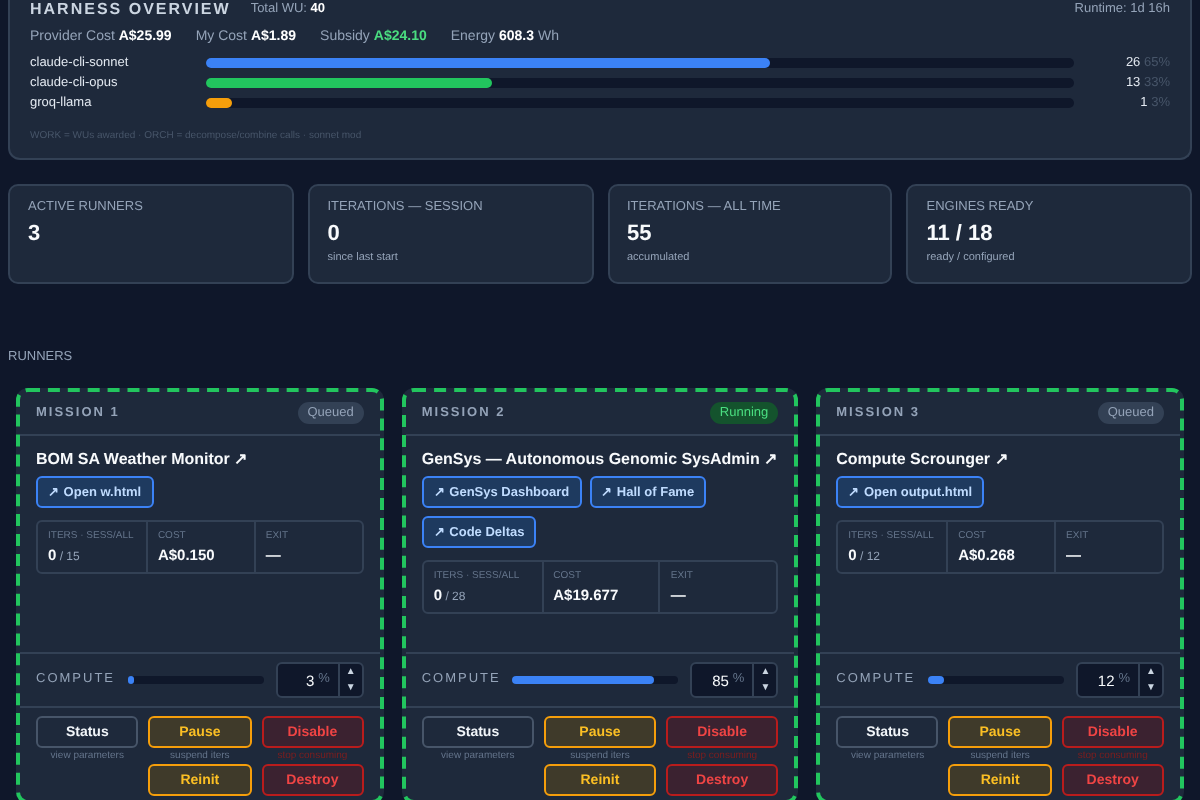 This screenshot has width=1200, height=800. I want to click on stat-value: 0, so click(333, 234).